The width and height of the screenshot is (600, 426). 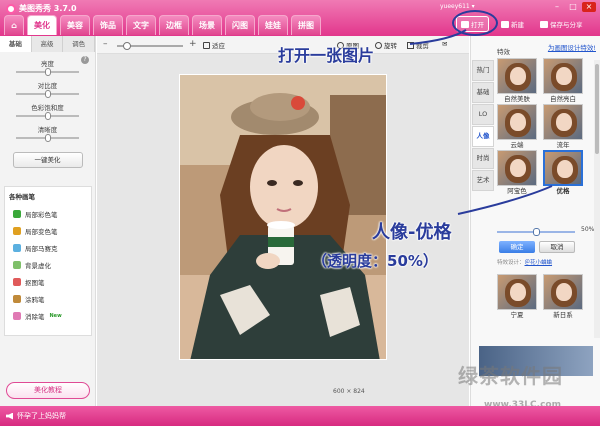 I want to click on status-message-text: 怀孕了上妈妈帮, so click(x=41, y=416).